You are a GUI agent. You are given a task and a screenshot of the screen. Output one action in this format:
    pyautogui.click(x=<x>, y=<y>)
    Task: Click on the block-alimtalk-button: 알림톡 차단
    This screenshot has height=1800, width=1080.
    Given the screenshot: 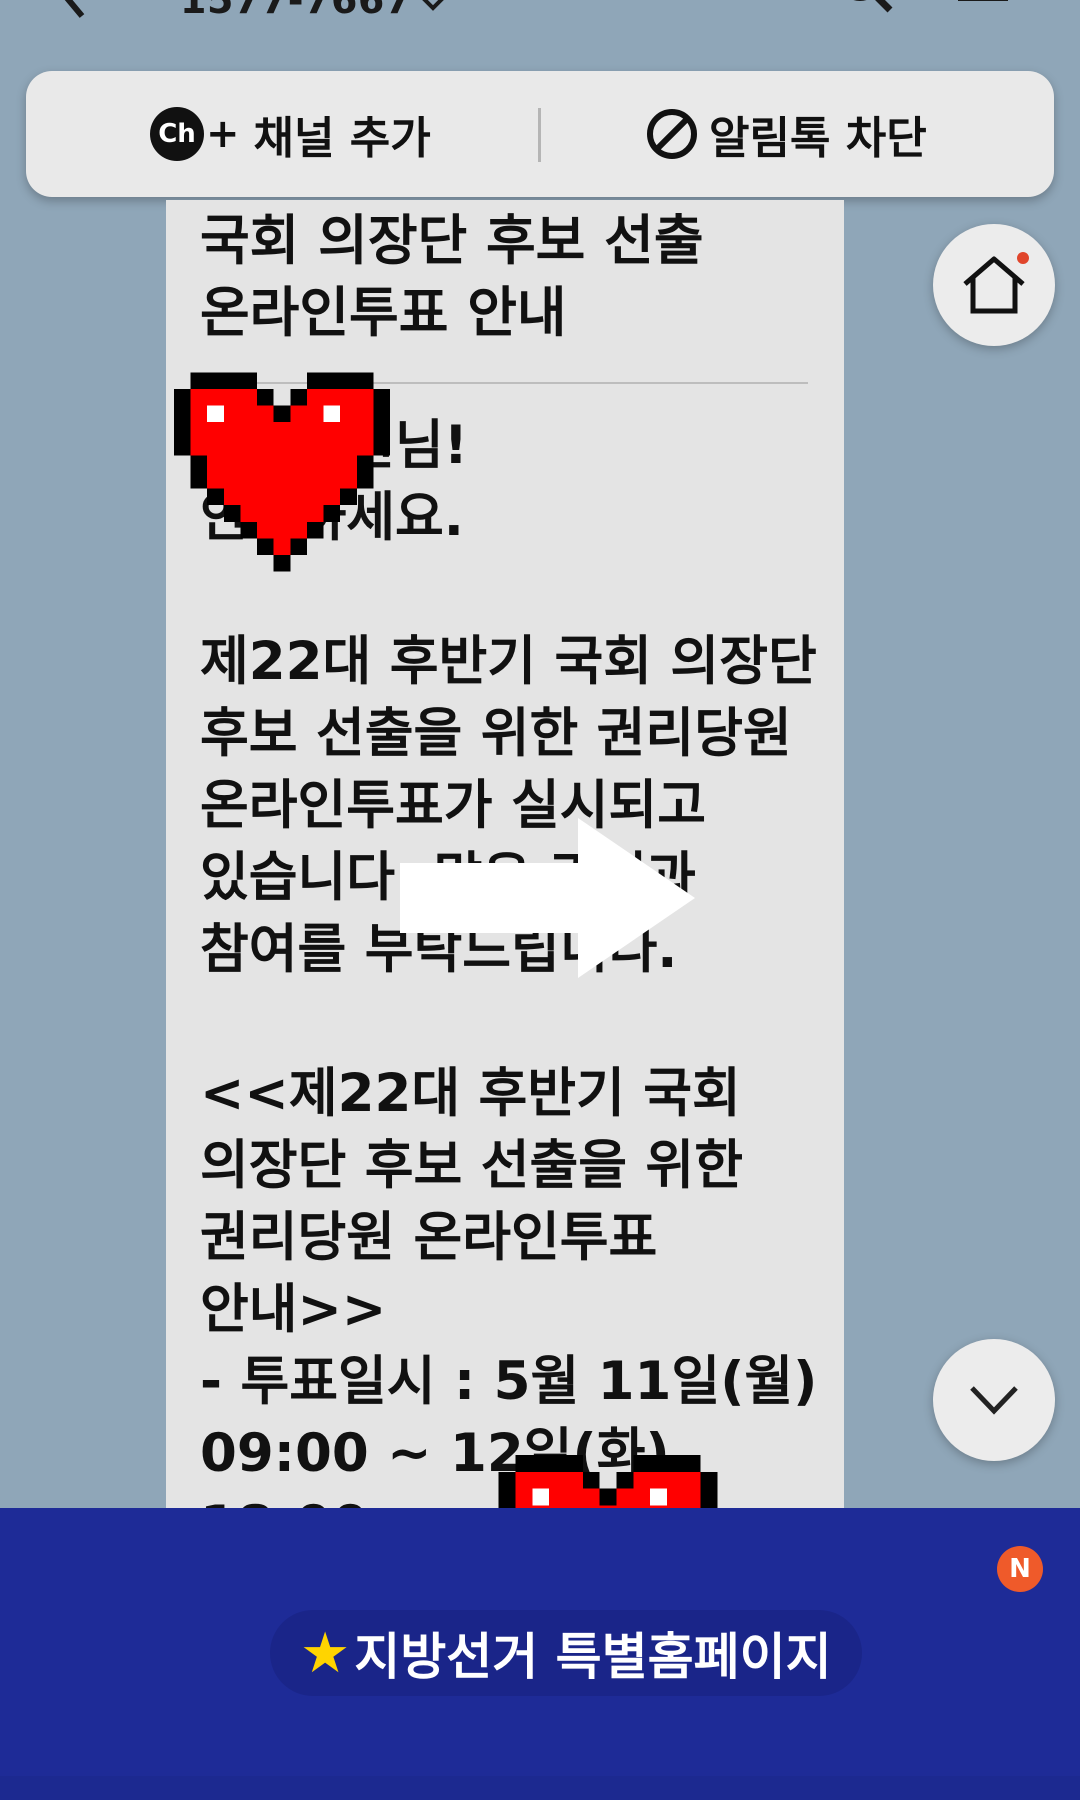 What is the action you would take?
    pyautogui.click(x=786, y=134)
    